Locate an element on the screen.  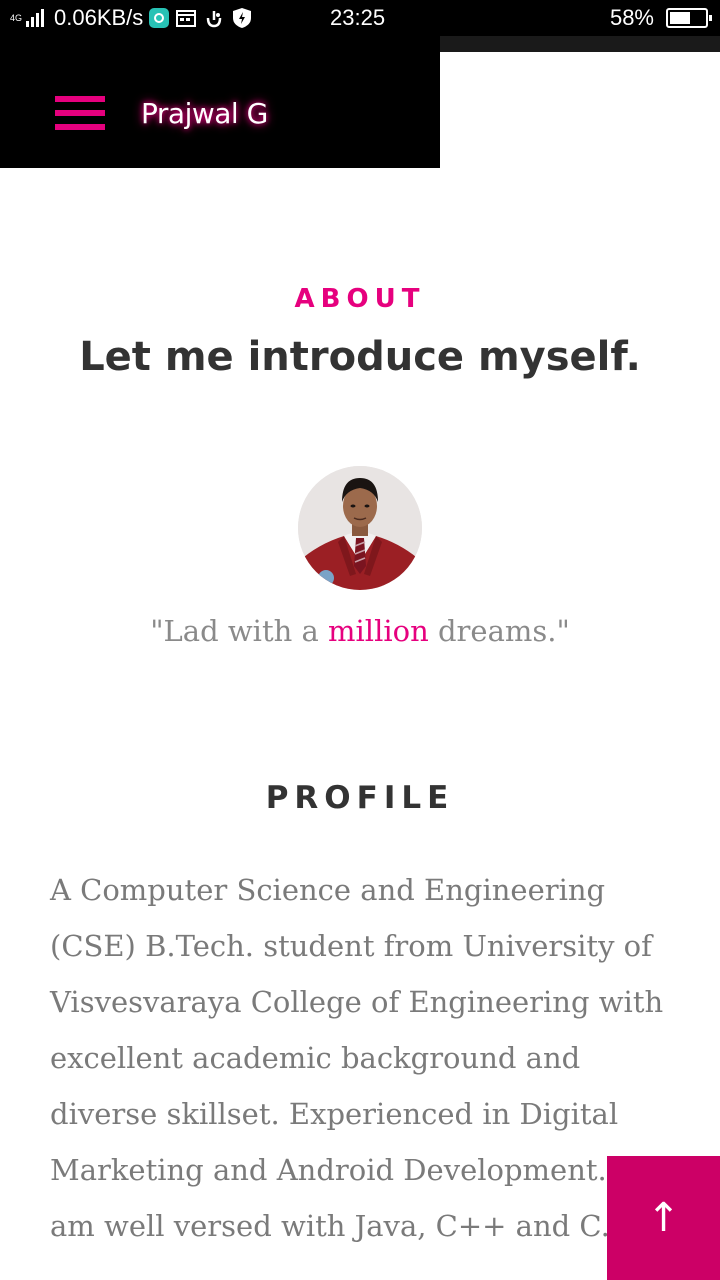
tagline-pre: "Lad with a is located at coordinates (239, 631).